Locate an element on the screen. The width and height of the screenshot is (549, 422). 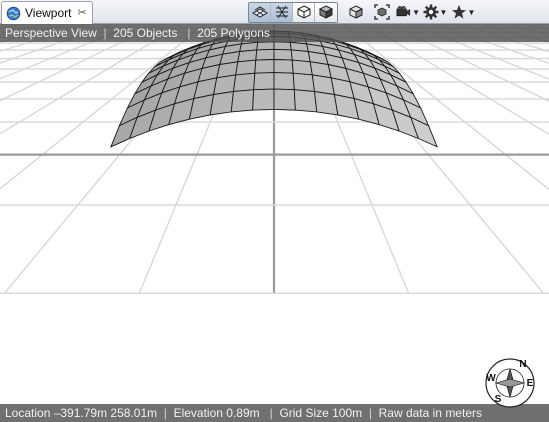
solid-cube-button is located at coordinates (304, 12).